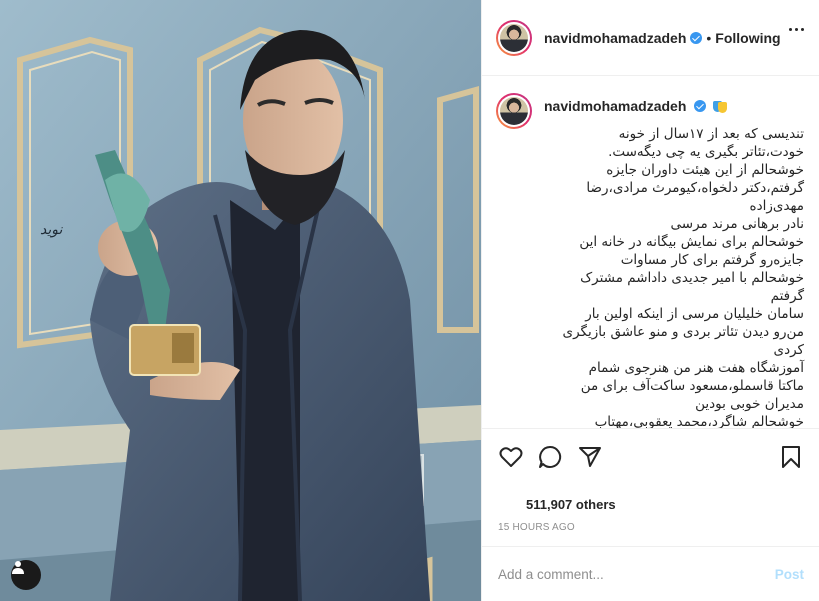 This screenshot has width=819, height=601. I want to click on verified-badge-icon, so click(696, 37).